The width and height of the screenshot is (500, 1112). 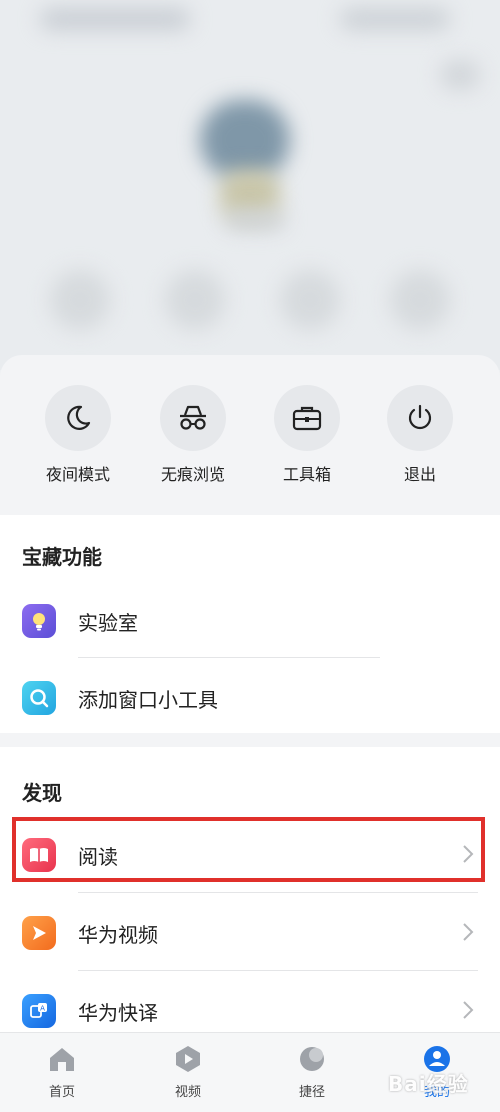 I want to click on list-item-label: 华为快译, so click(x=118, y=1013).